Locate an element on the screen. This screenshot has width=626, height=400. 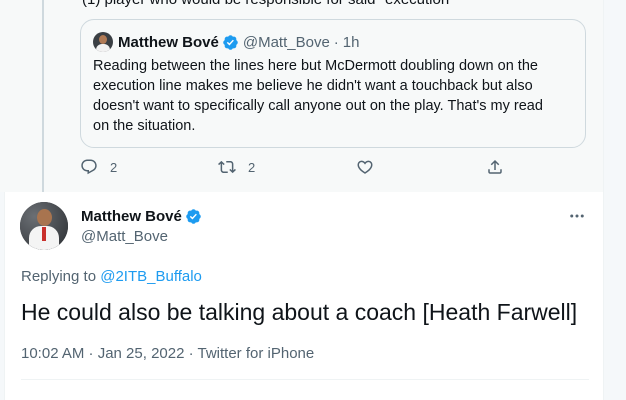
replying-to-prefix: Replying to is located at coordinates (61, 276).